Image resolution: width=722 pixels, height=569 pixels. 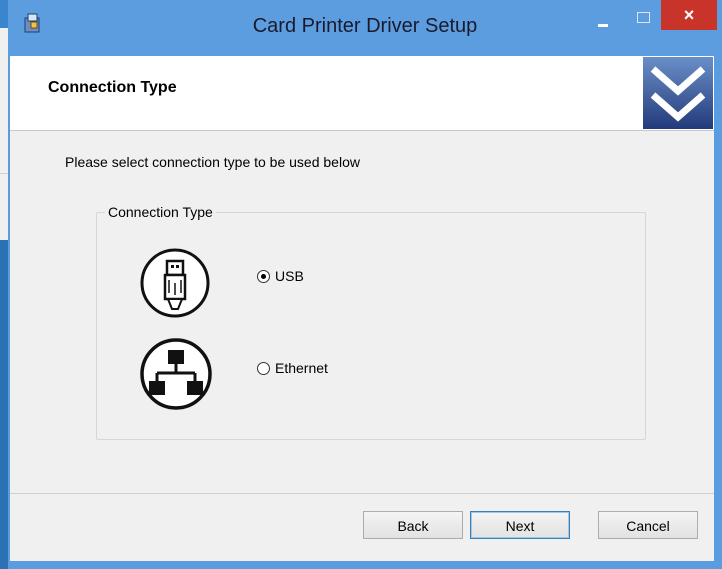 What do you see at coordinates (362, 93) in the screenshot?
I see `wizard-header: Connection Type` at bounding box center [362, 93].